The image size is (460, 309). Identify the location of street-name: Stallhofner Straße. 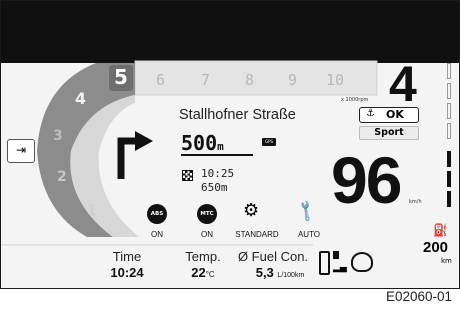
(237, 115).